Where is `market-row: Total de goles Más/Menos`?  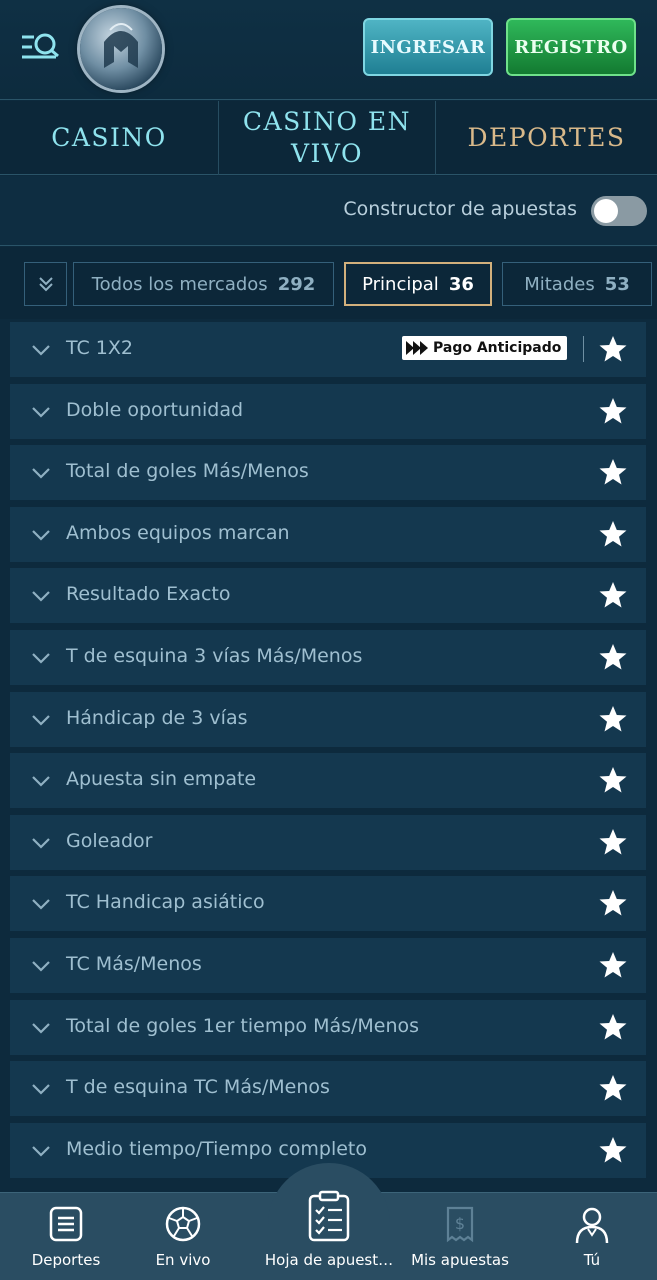
market-row: Total de goles Más/Menos is located at coordinates (328, 472).